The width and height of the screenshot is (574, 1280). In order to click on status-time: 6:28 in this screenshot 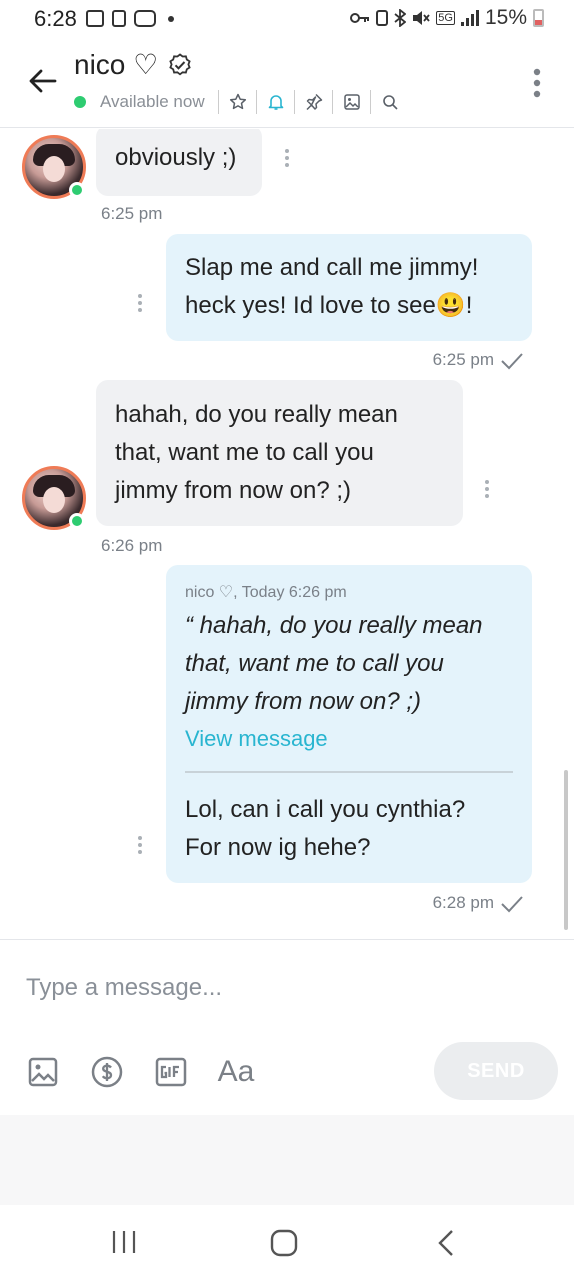, I will do `click(55, 18)`.